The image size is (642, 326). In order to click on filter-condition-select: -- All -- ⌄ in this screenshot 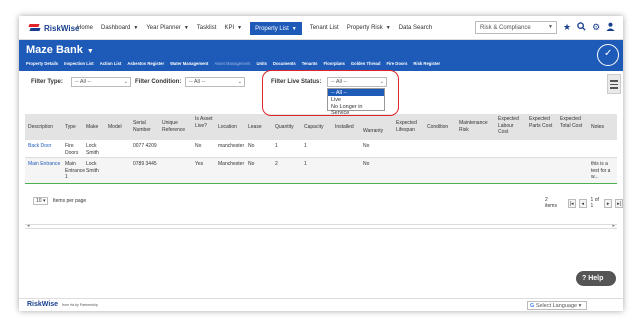, I will do `click(215, 82)`.